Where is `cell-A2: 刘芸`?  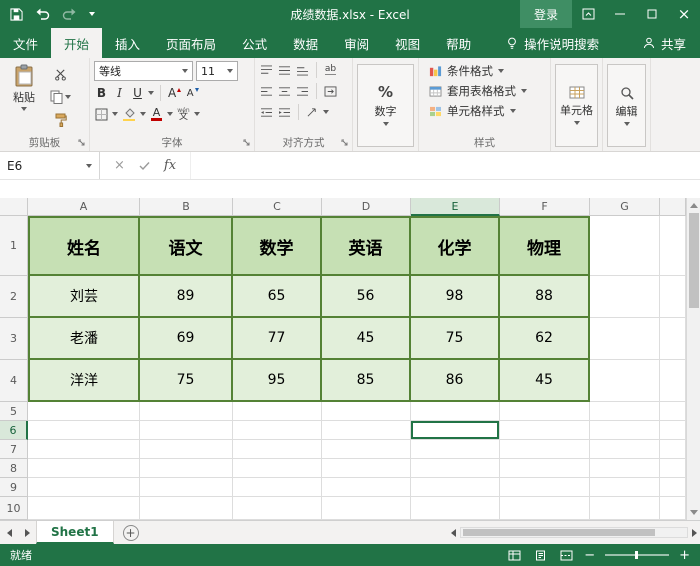
cell-A2: 刘芸 is located at coordinates (84, 297).